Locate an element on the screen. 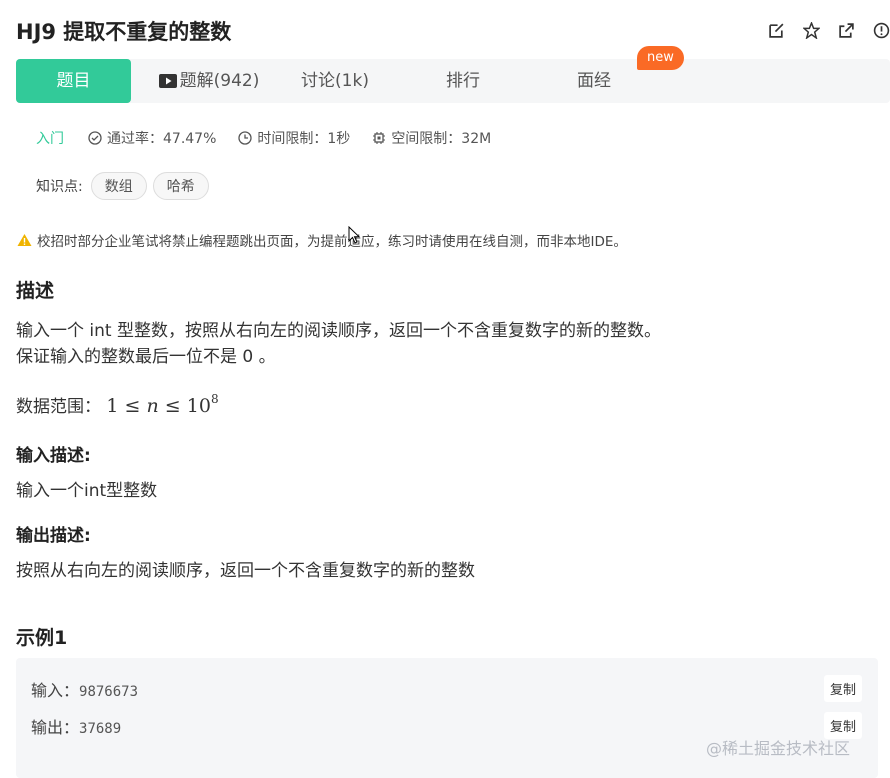 The width and height of the screenshot is (890, 778). example-box: 输入：9876673 复制 输出：37689 复制 is located at coordinates (447, 718).